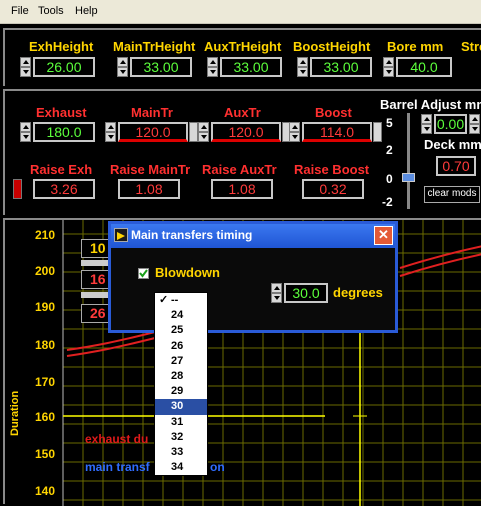 The image size is (481, 506). Describe the element at coordinates (333, 189) in the screenshot. I see `raise-boost-field: 0.32` at that location.